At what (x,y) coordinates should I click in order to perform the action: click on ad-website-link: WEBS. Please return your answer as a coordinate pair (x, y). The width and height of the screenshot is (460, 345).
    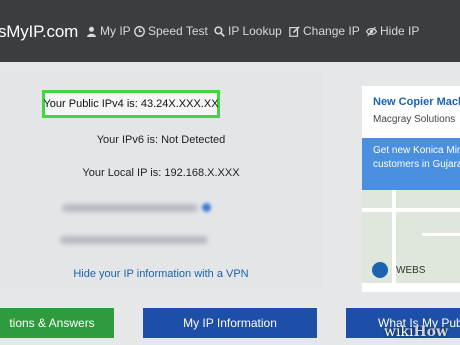
    Looking at the image, I should click on (398, 270).